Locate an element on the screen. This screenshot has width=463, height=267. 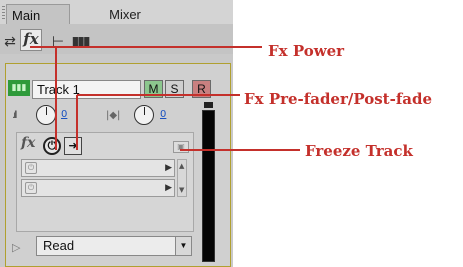
routing-arrows-icon: ⇄ is located at coordinates (10, 42).